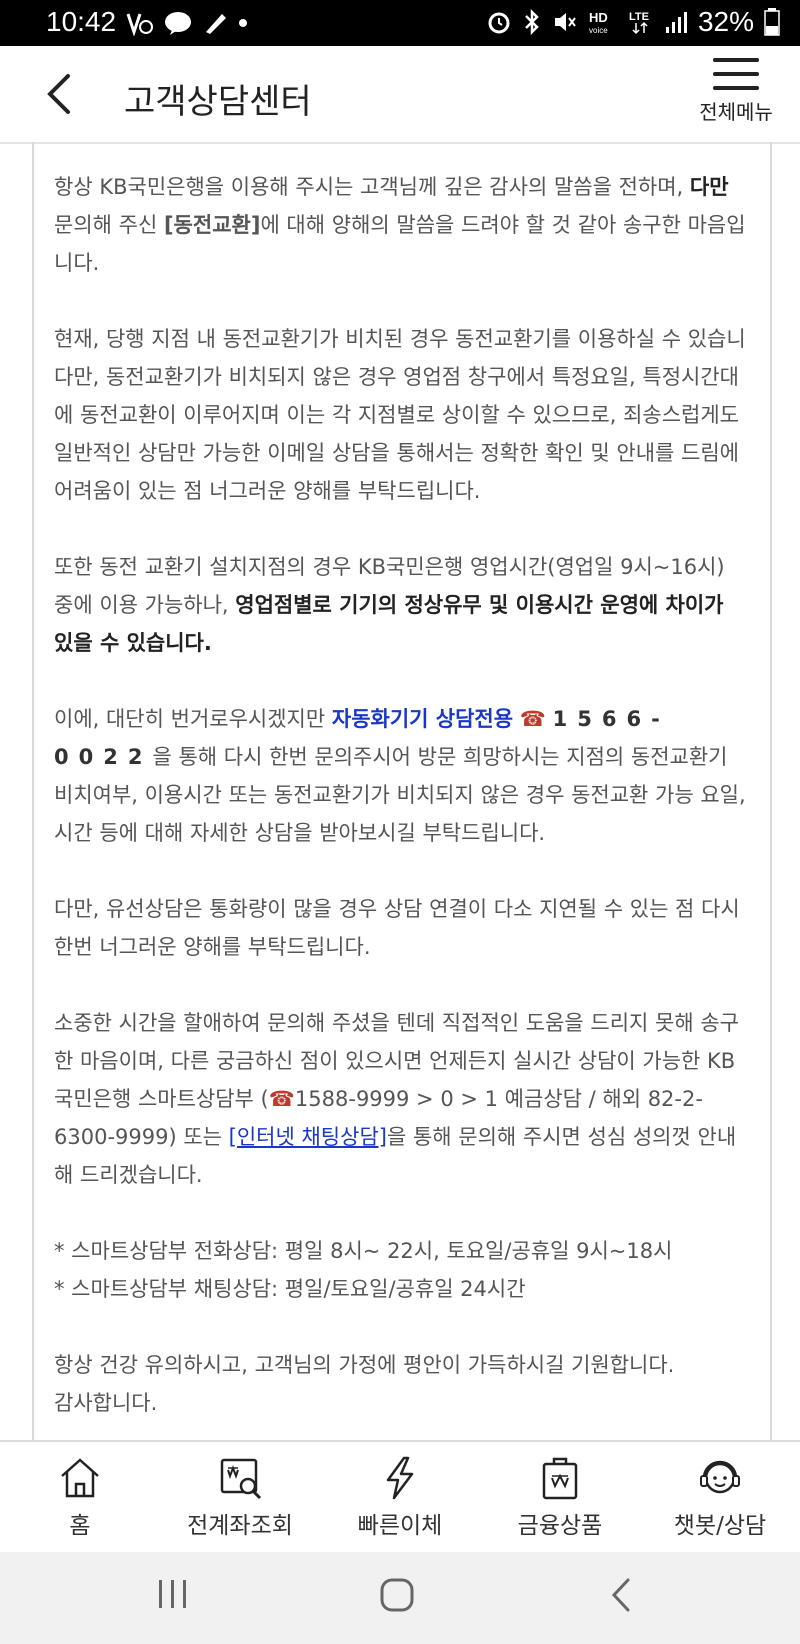 The width and height of the screenshot is (800, 1644). Describe the element at coordinates (598, 30) in the screenshot. I see `svg-text: voice` at that location.